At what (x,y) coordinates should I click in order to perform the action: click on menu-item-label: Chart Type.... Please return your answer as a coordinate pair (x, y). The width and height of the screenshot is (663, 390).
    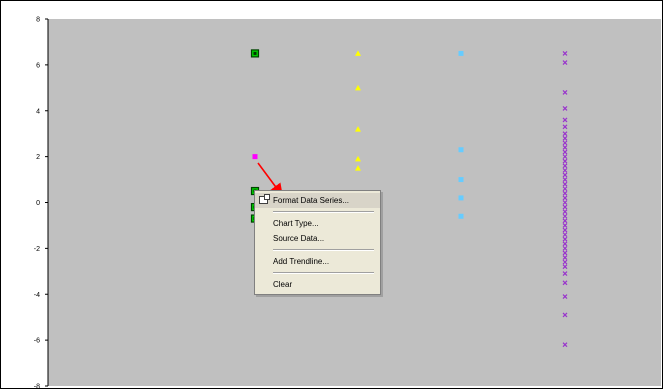
    Looking at the image, I should click on (296, 223).